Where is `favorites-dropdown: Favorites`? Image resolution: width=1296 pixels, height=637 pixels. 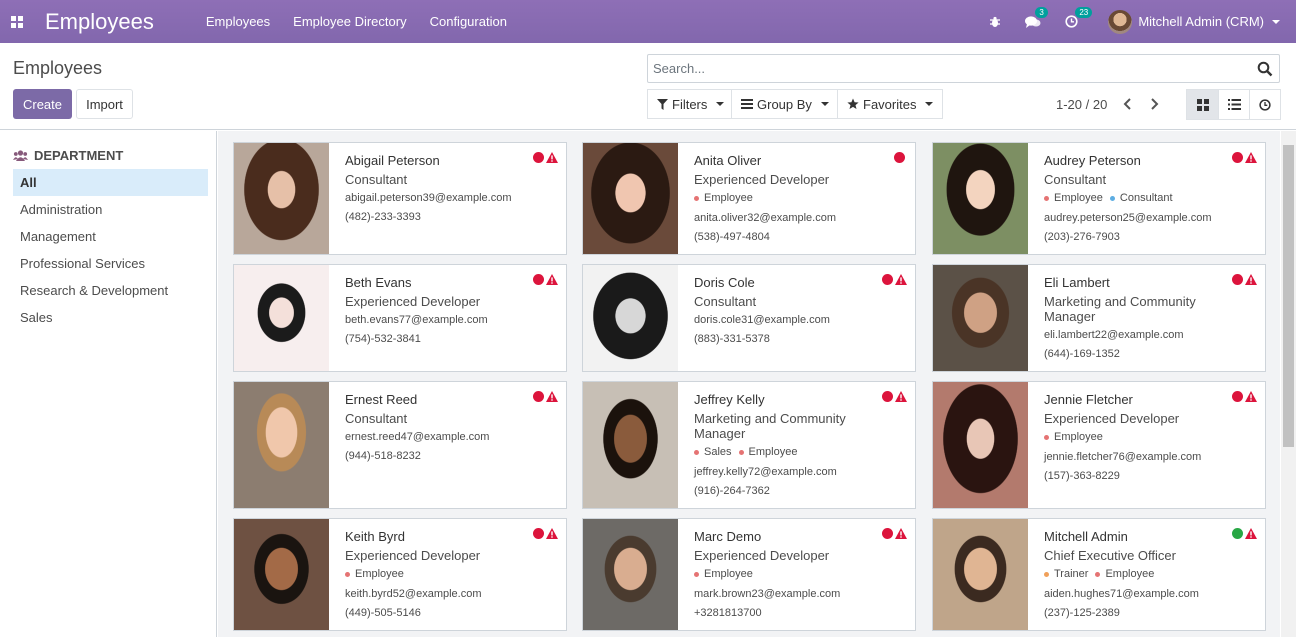
favorites-dropdown: Favorites is located at coordinates (890, 104).